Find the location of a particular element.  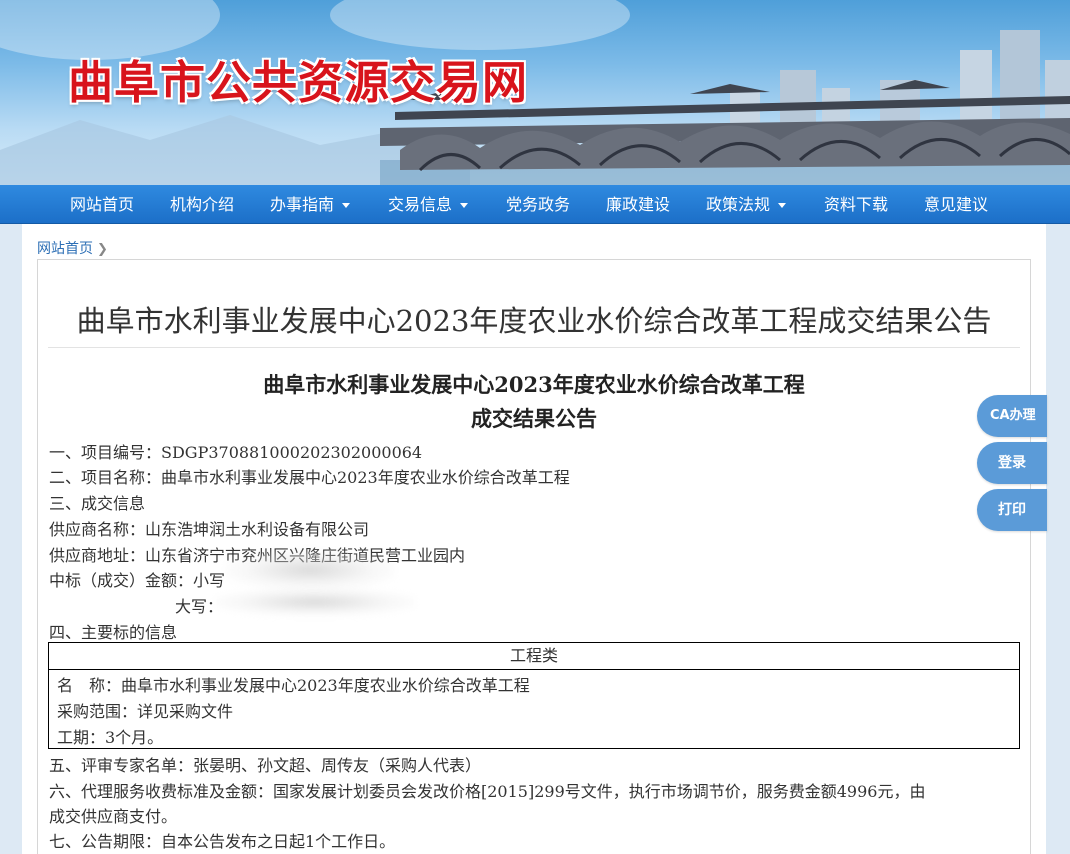

nav-item-about: 机构介绍 is located at coordinates (202, 204).